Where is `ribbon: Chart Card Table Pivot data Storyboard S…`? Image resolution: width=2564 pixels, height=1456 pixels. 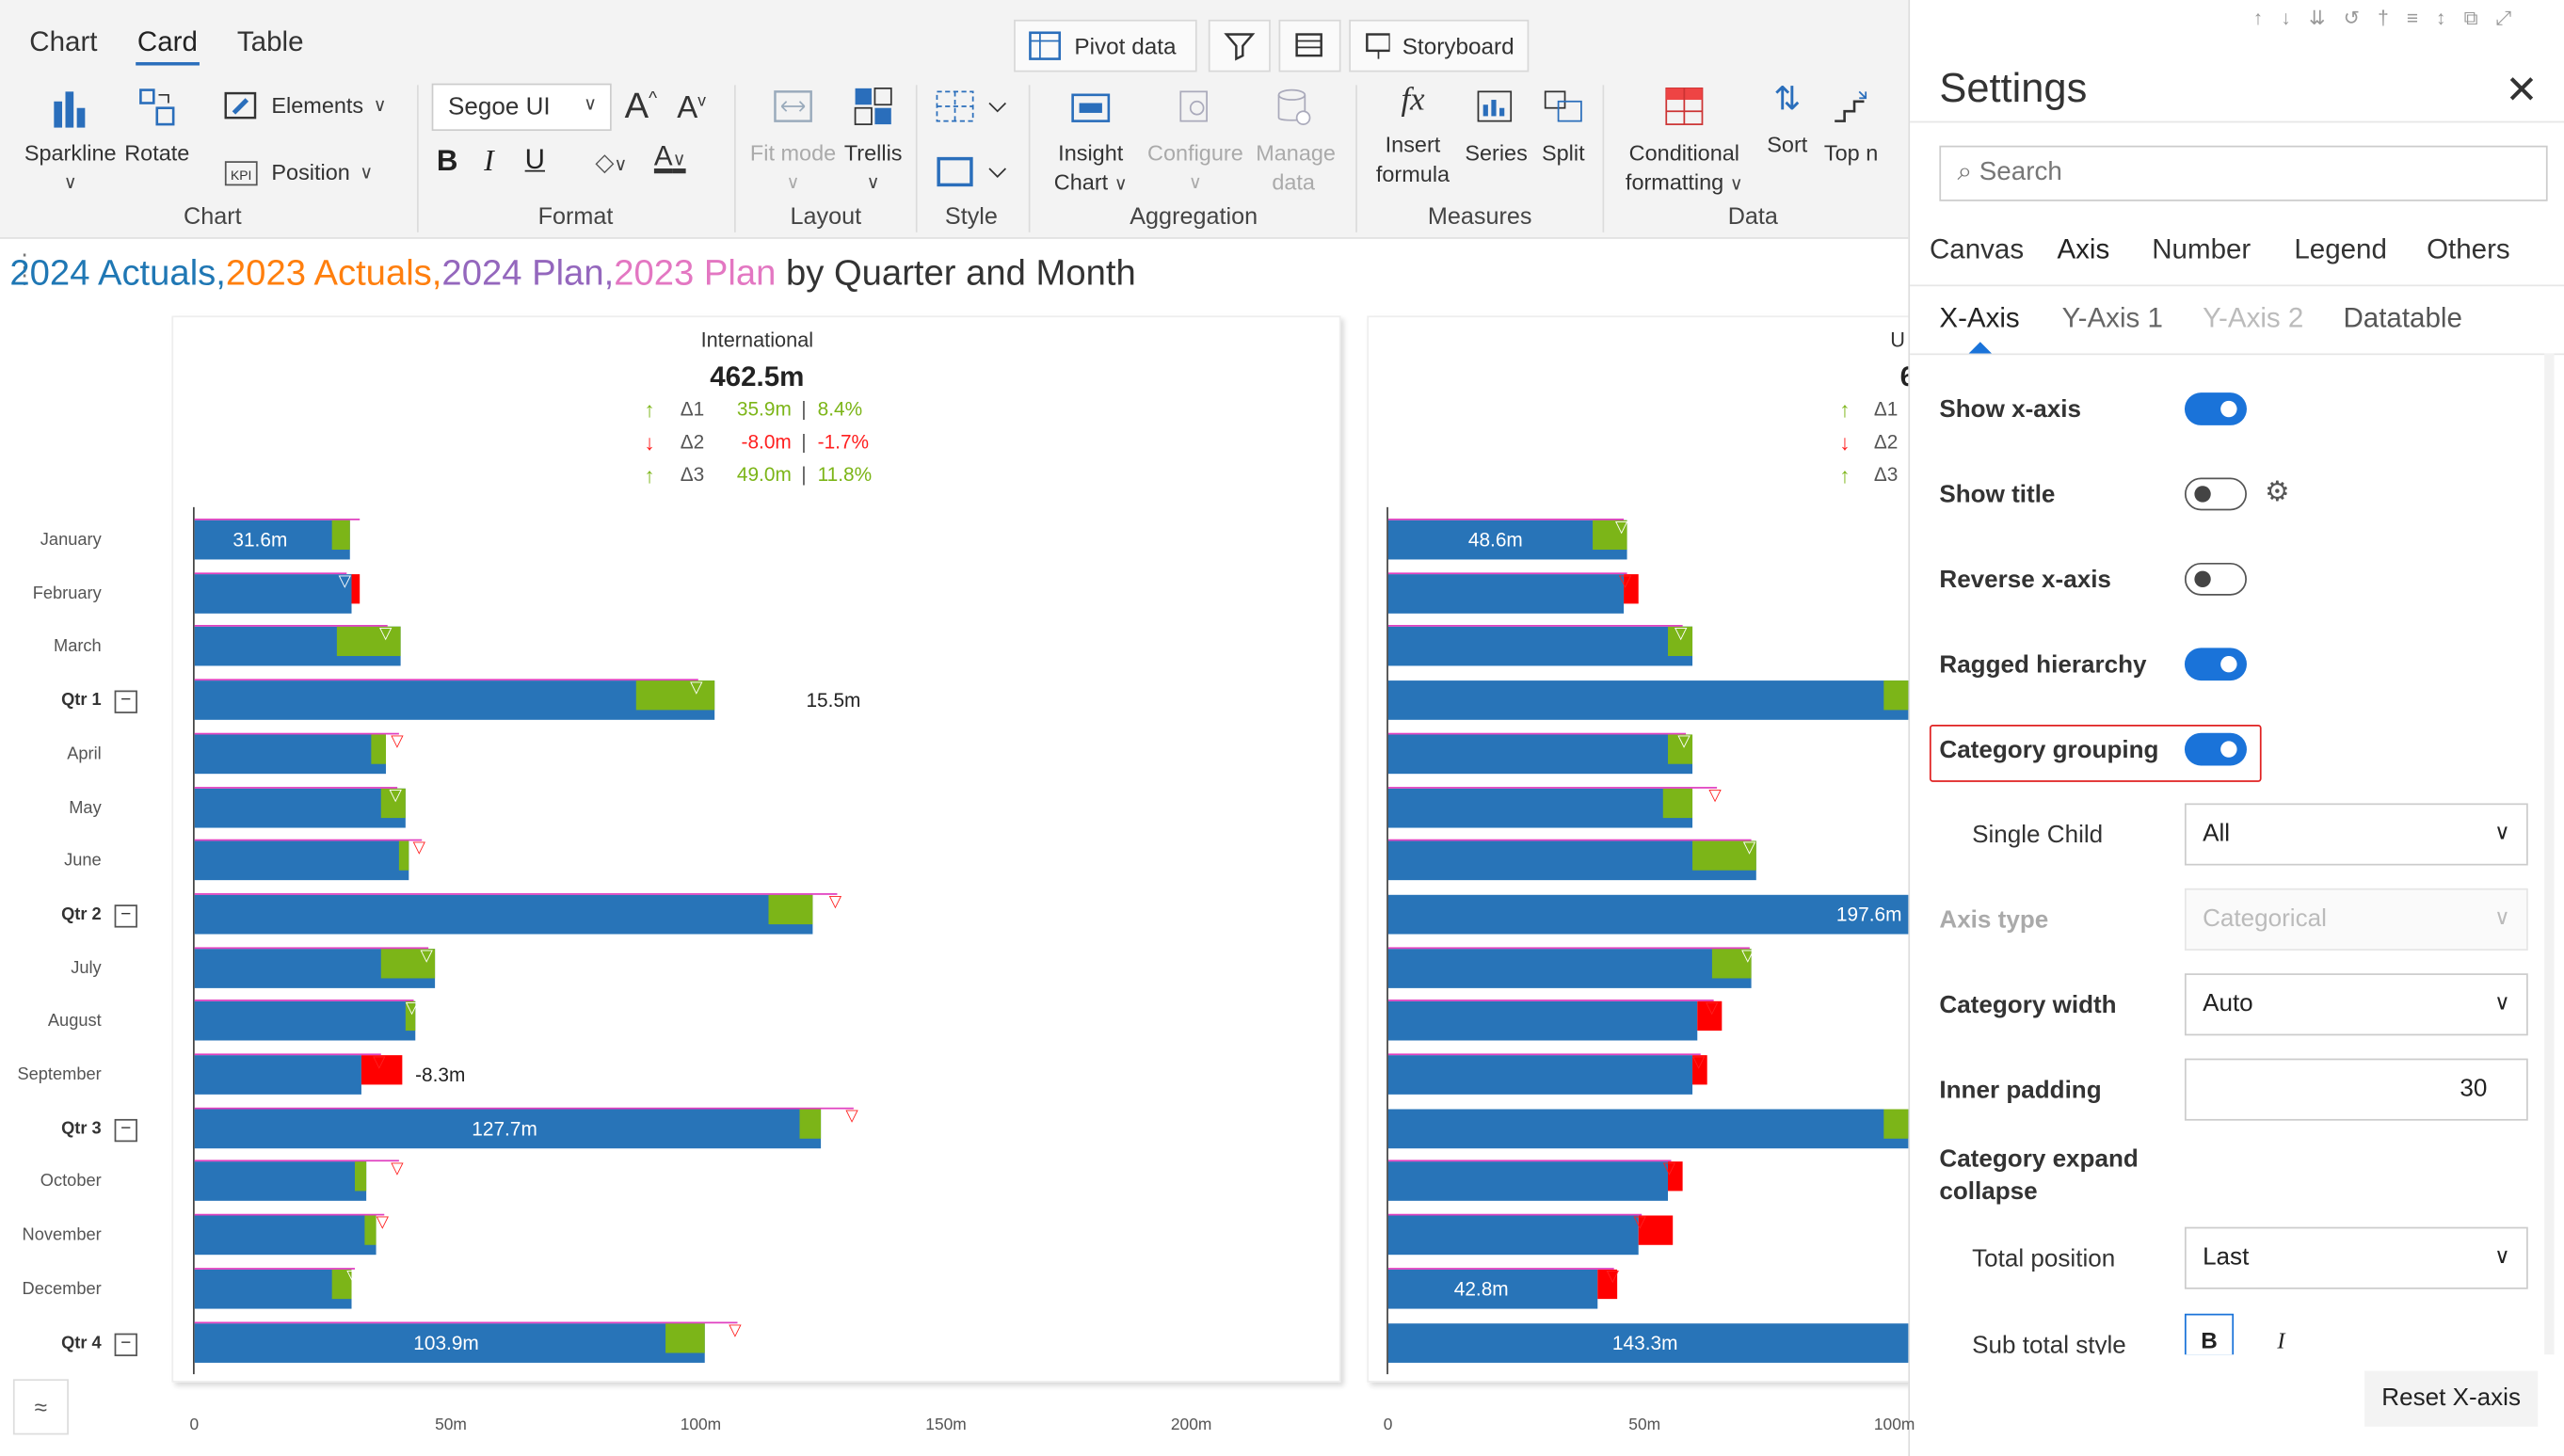 ribbon: Chart Card Table Pivot data Storyboard S… is located at coordinates (954, 119).